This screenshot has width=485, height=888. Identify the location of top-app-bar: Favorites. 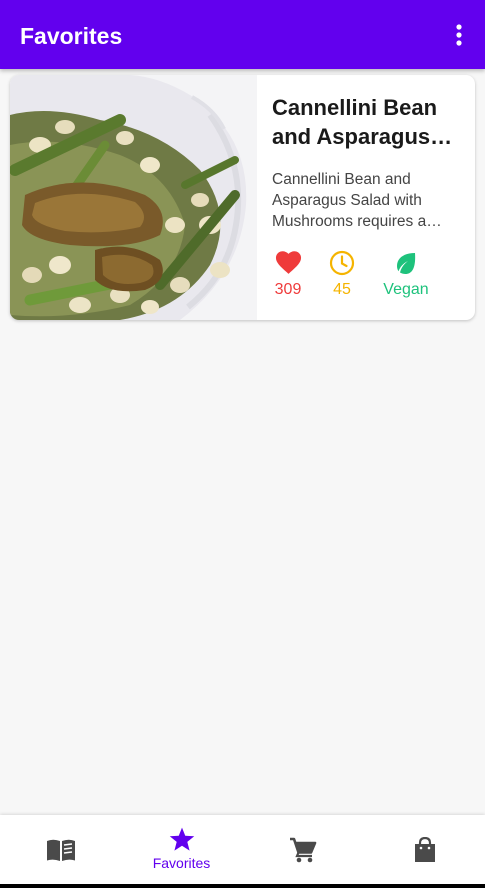
(242, 34).